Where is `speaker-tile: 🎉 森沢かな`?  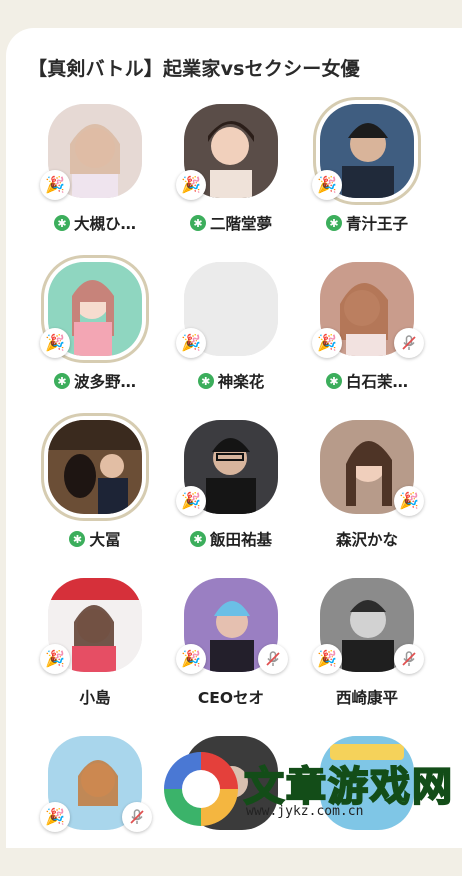 speaker-tile: 🎉 森沢かな is located at coordinates (367, 490).